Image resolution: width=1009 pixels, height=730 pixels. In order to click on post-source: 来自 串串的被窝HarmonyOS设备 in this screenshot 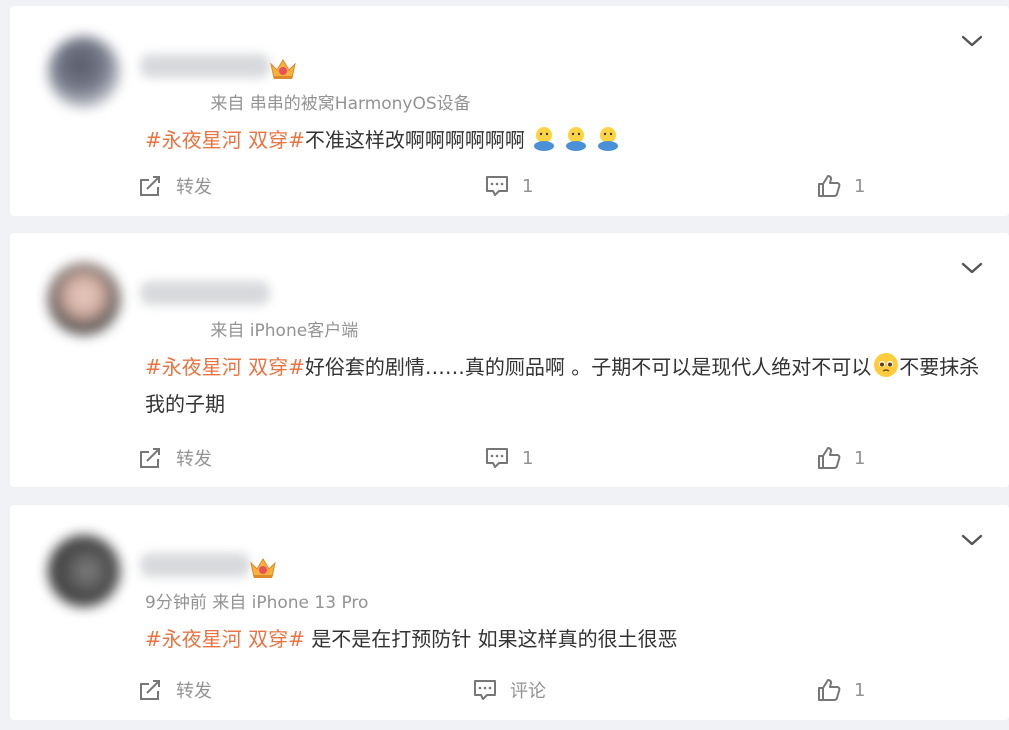, I will do `click(340, 104)`.